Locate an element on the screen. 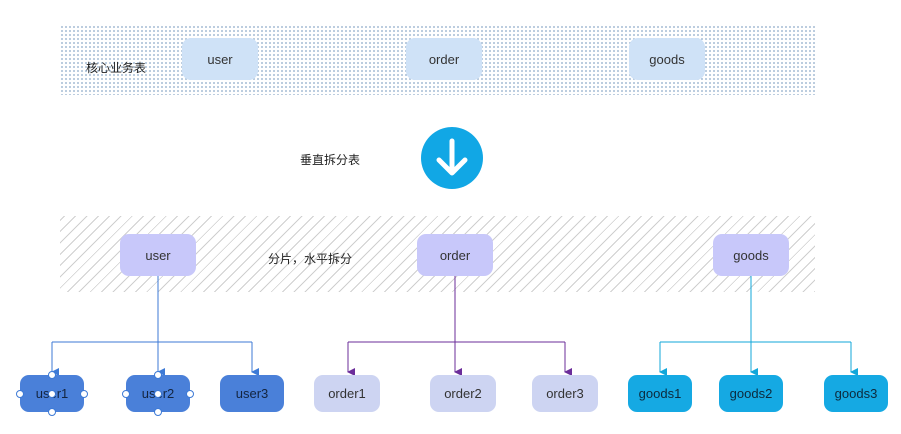 The height and width of the screenshot is (434, 901). shard-goods-1: goods1 is located at coordinates (660, 393).